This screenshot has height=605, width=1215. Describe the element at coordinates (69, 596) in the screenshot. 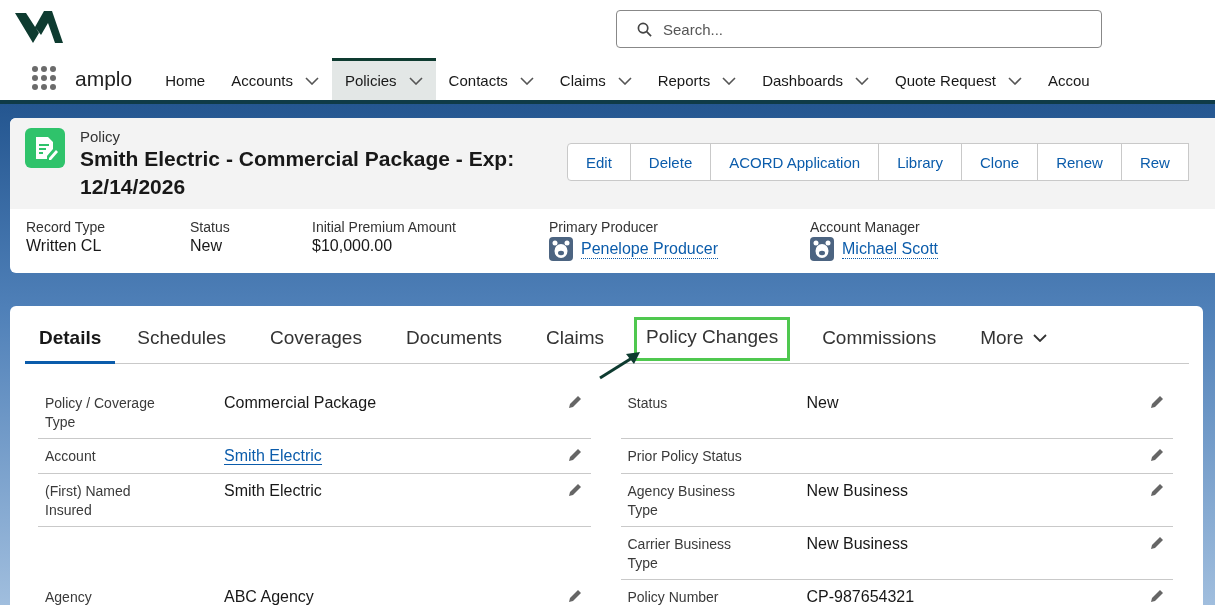

I see `field-label: Agency` at that location.